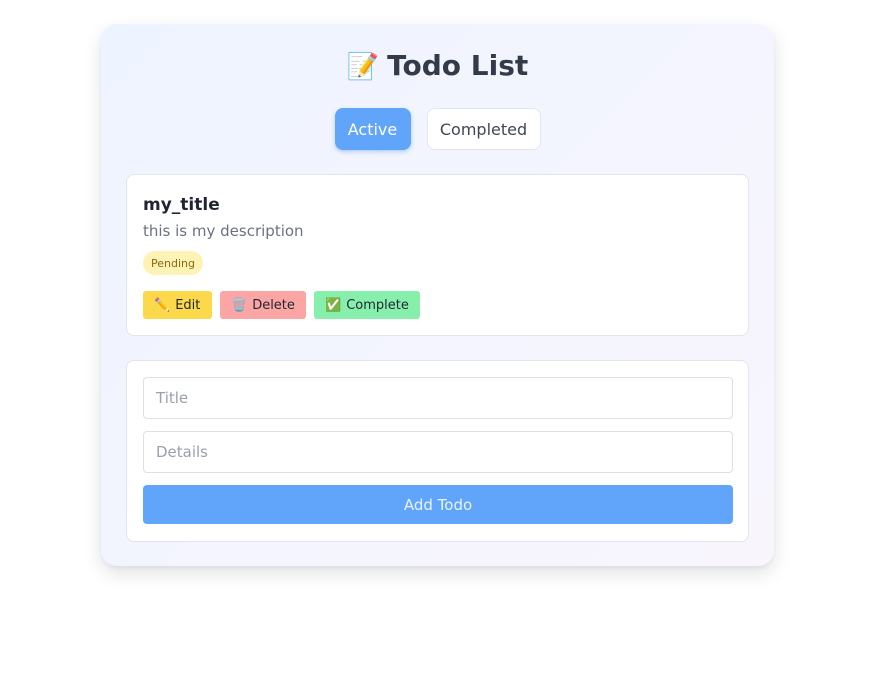 The height and width of the screenshot is (681, 893). What do you see at coordinates (483, 129) in the screenshot?
I see `tab-completed: Completed` at bounding box center [483, 129].